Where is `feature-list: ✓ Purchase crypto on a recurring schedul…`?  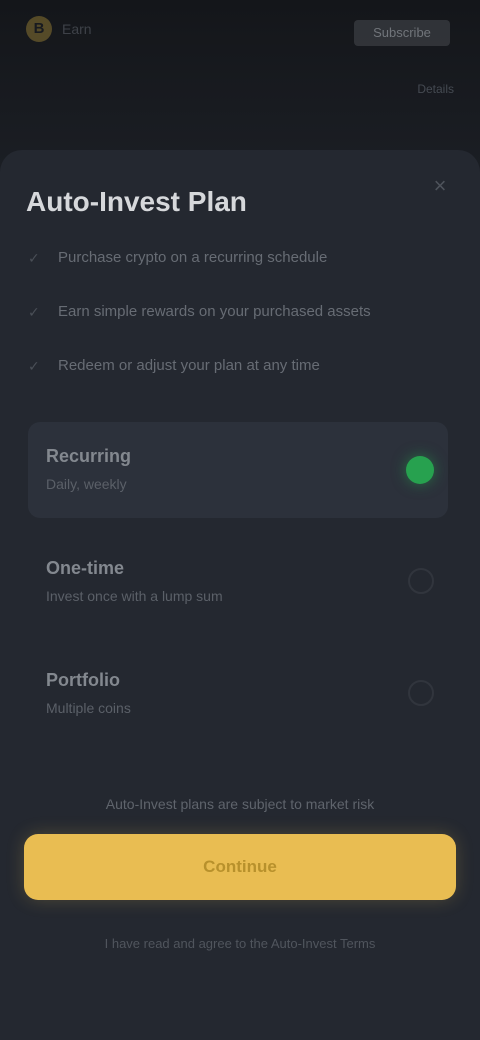 feature-list: ✓ Purchase crypto on a recurring schedul… is located at coordinates (238, 329).